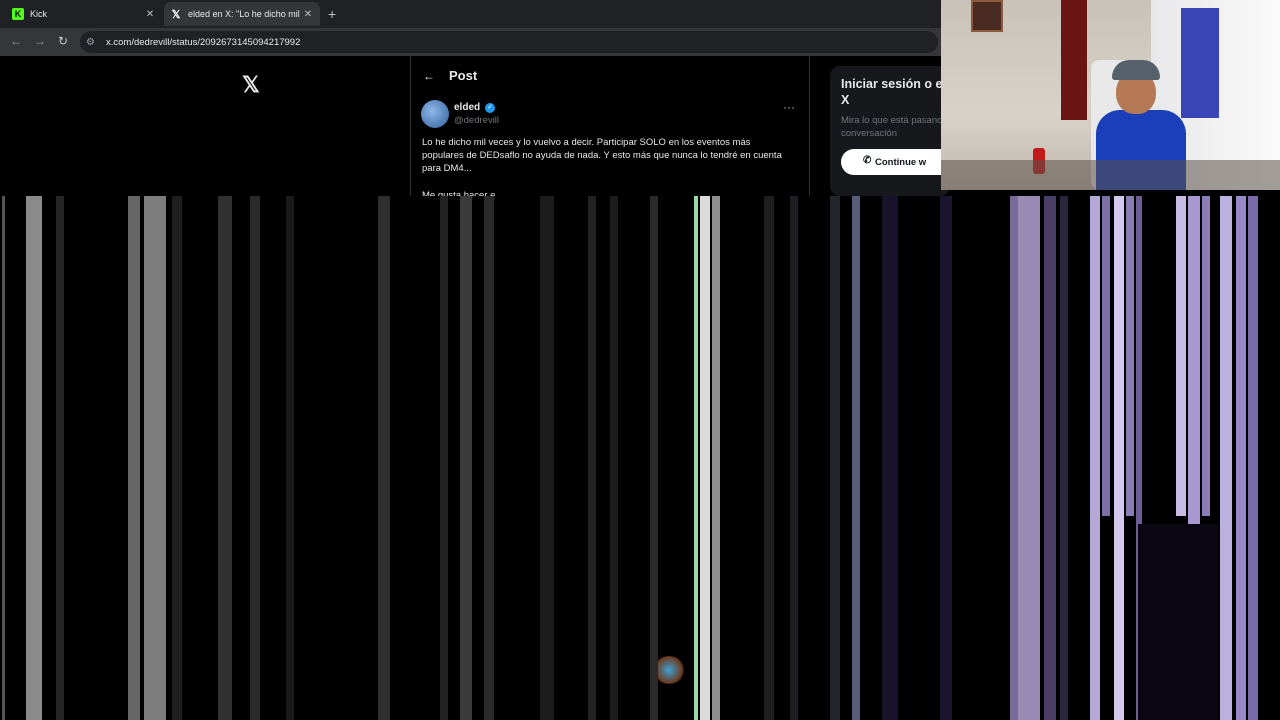  What do you see at coordinates (245, 14) in the screenshot?
I see `tab-title: elded en X: "Lo he dicho mil veces` at bounding box center [245, 14].